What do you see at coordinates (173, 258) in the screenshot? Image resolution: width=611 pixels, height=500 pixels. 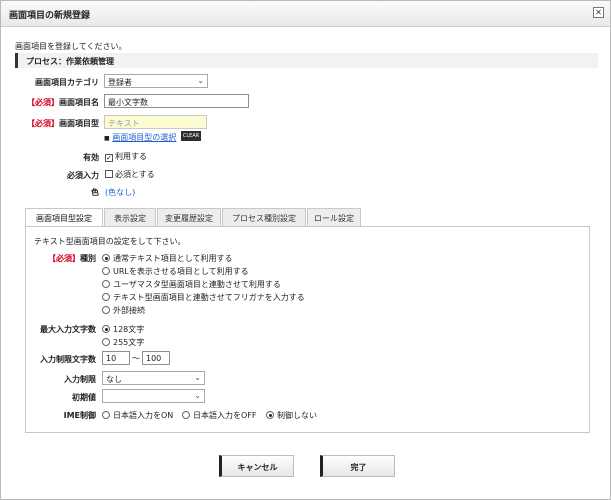 I see `kind-option-label: 通常テキスト項目として利用する` at bounding box center [173, 258].